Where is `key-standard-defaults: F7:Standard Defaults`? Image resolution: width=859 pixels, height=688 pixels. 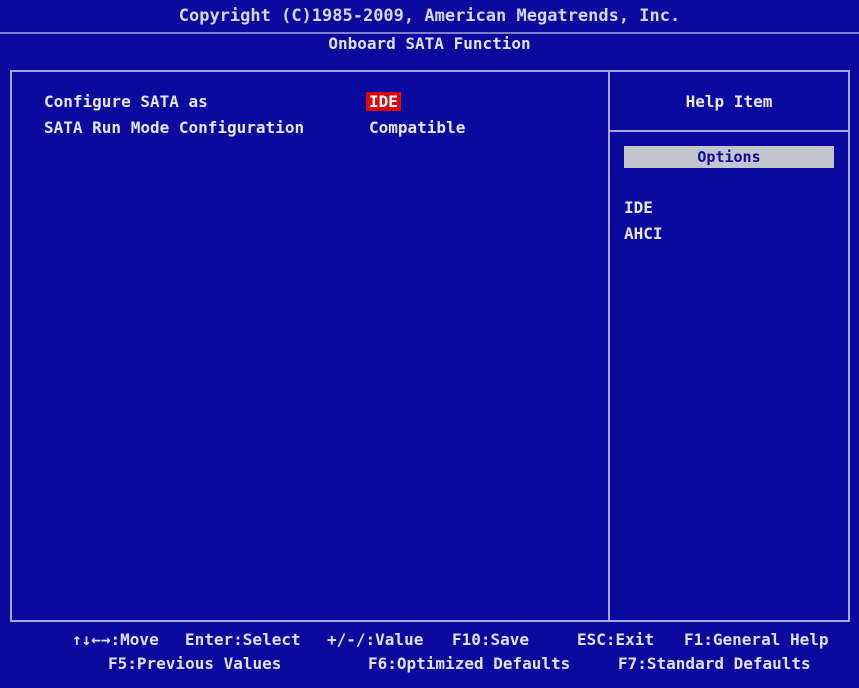
key-standard-defaults: F7:Standard Defaults is located at coordinates (714, 663).